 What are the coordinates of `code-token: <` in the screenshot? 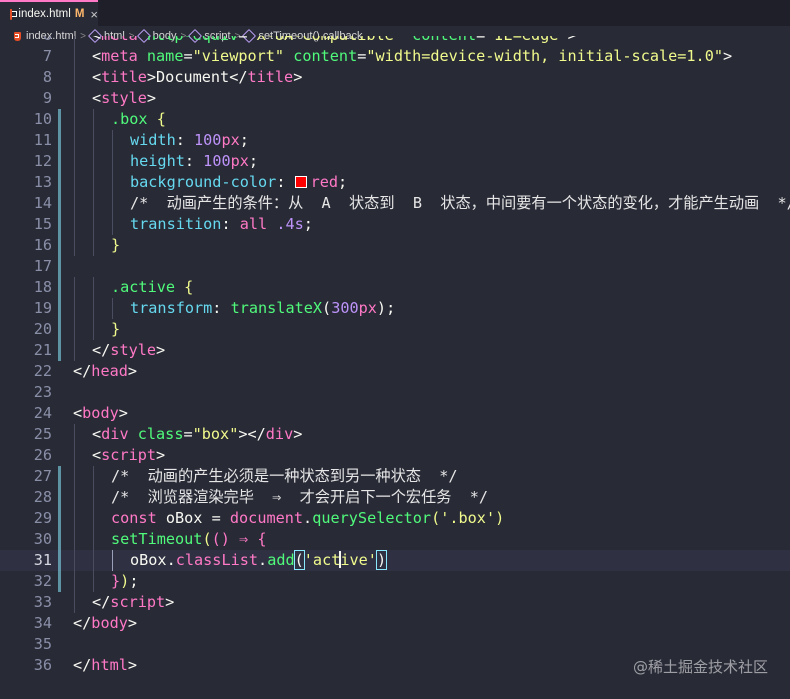 It's located at (97, 77).